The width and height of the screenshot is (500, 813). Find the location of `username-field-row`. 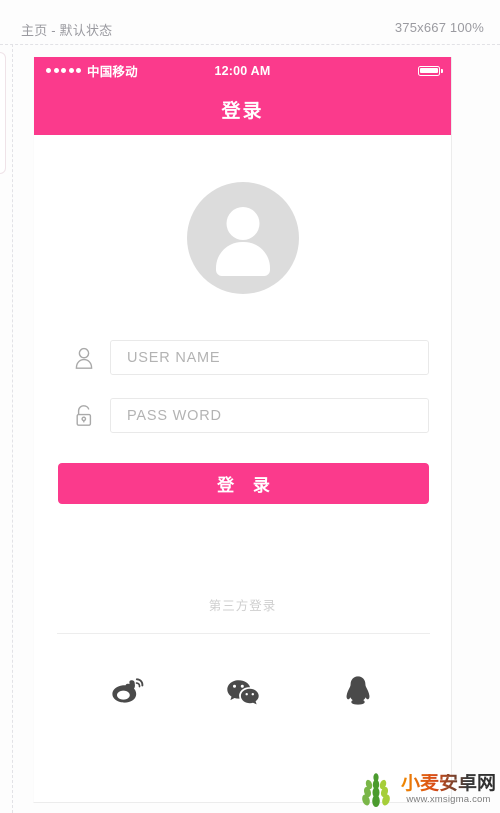

username-field-row is located at coordinates (243, 357).